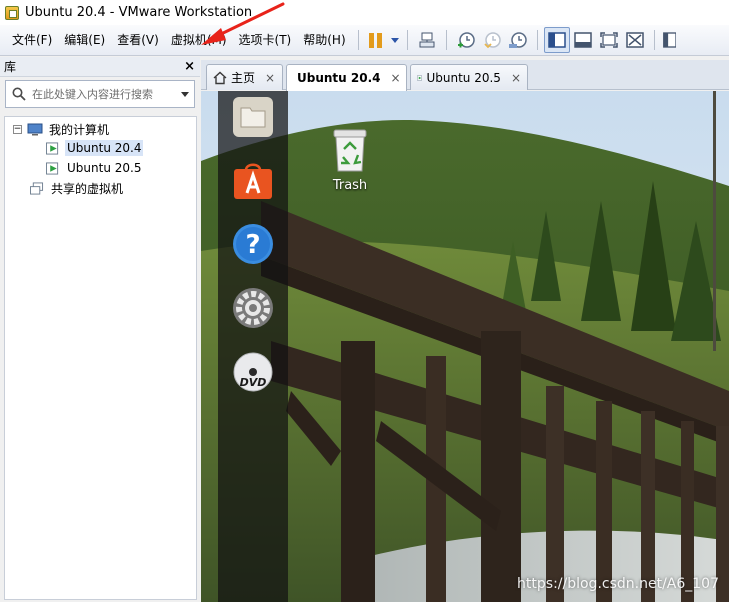 The height and width of the screenshot is (602, 729). Describe the element at coordinates (618, 584) in the screenshot. I see `watermark-text: https://blog.csdn.net/A6_107` at that location.